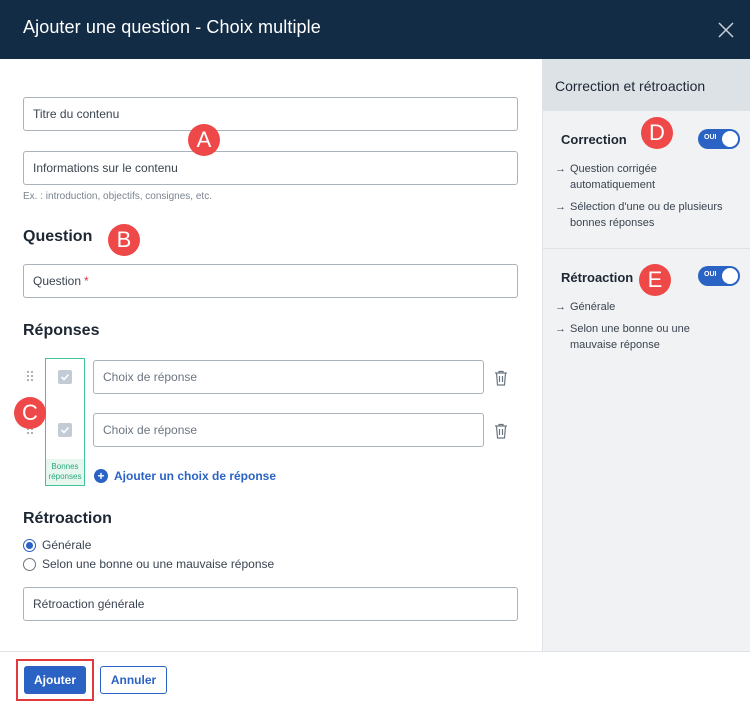 This screenshot has height=708, width=750. Describe the element at coordinates (719, 139) in the screenshot. I see `correction-toggle: OUI` at that location.